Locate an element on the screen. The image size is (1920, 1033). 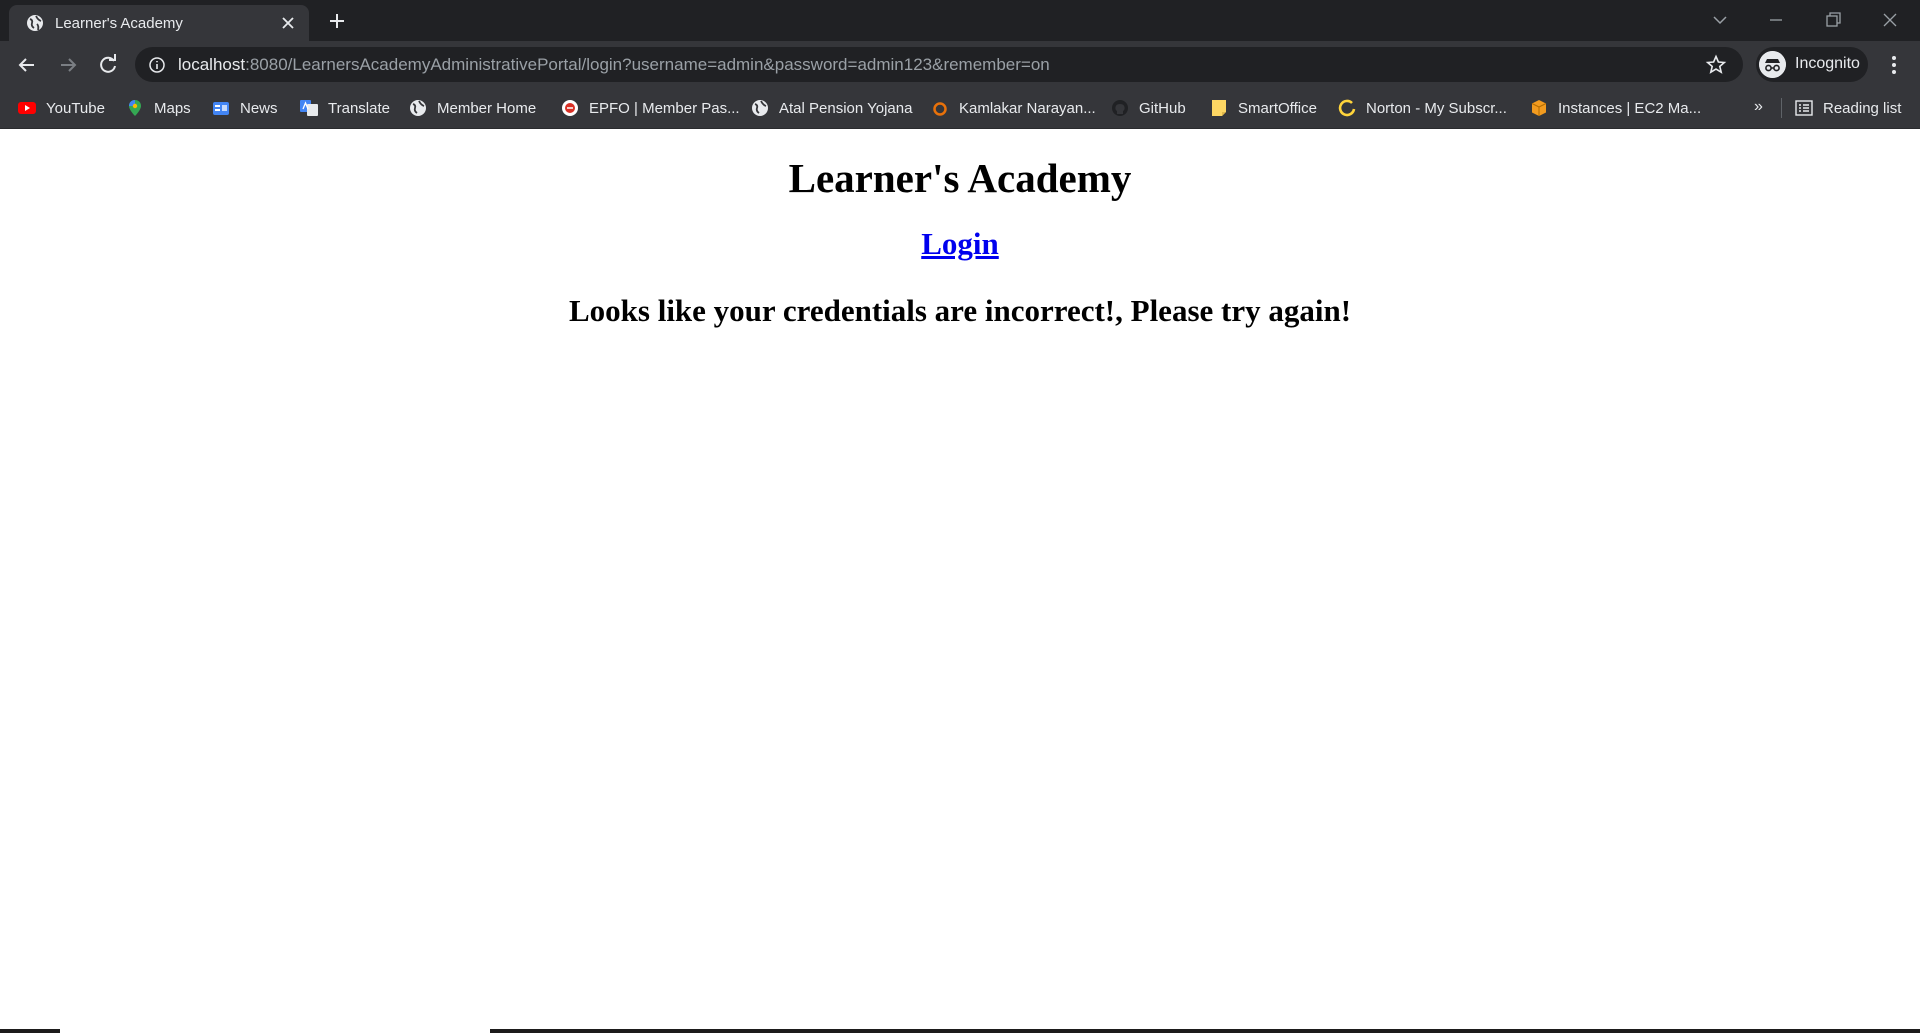
bookmark-member-home: Member Home is located at coordinates (472, 108).